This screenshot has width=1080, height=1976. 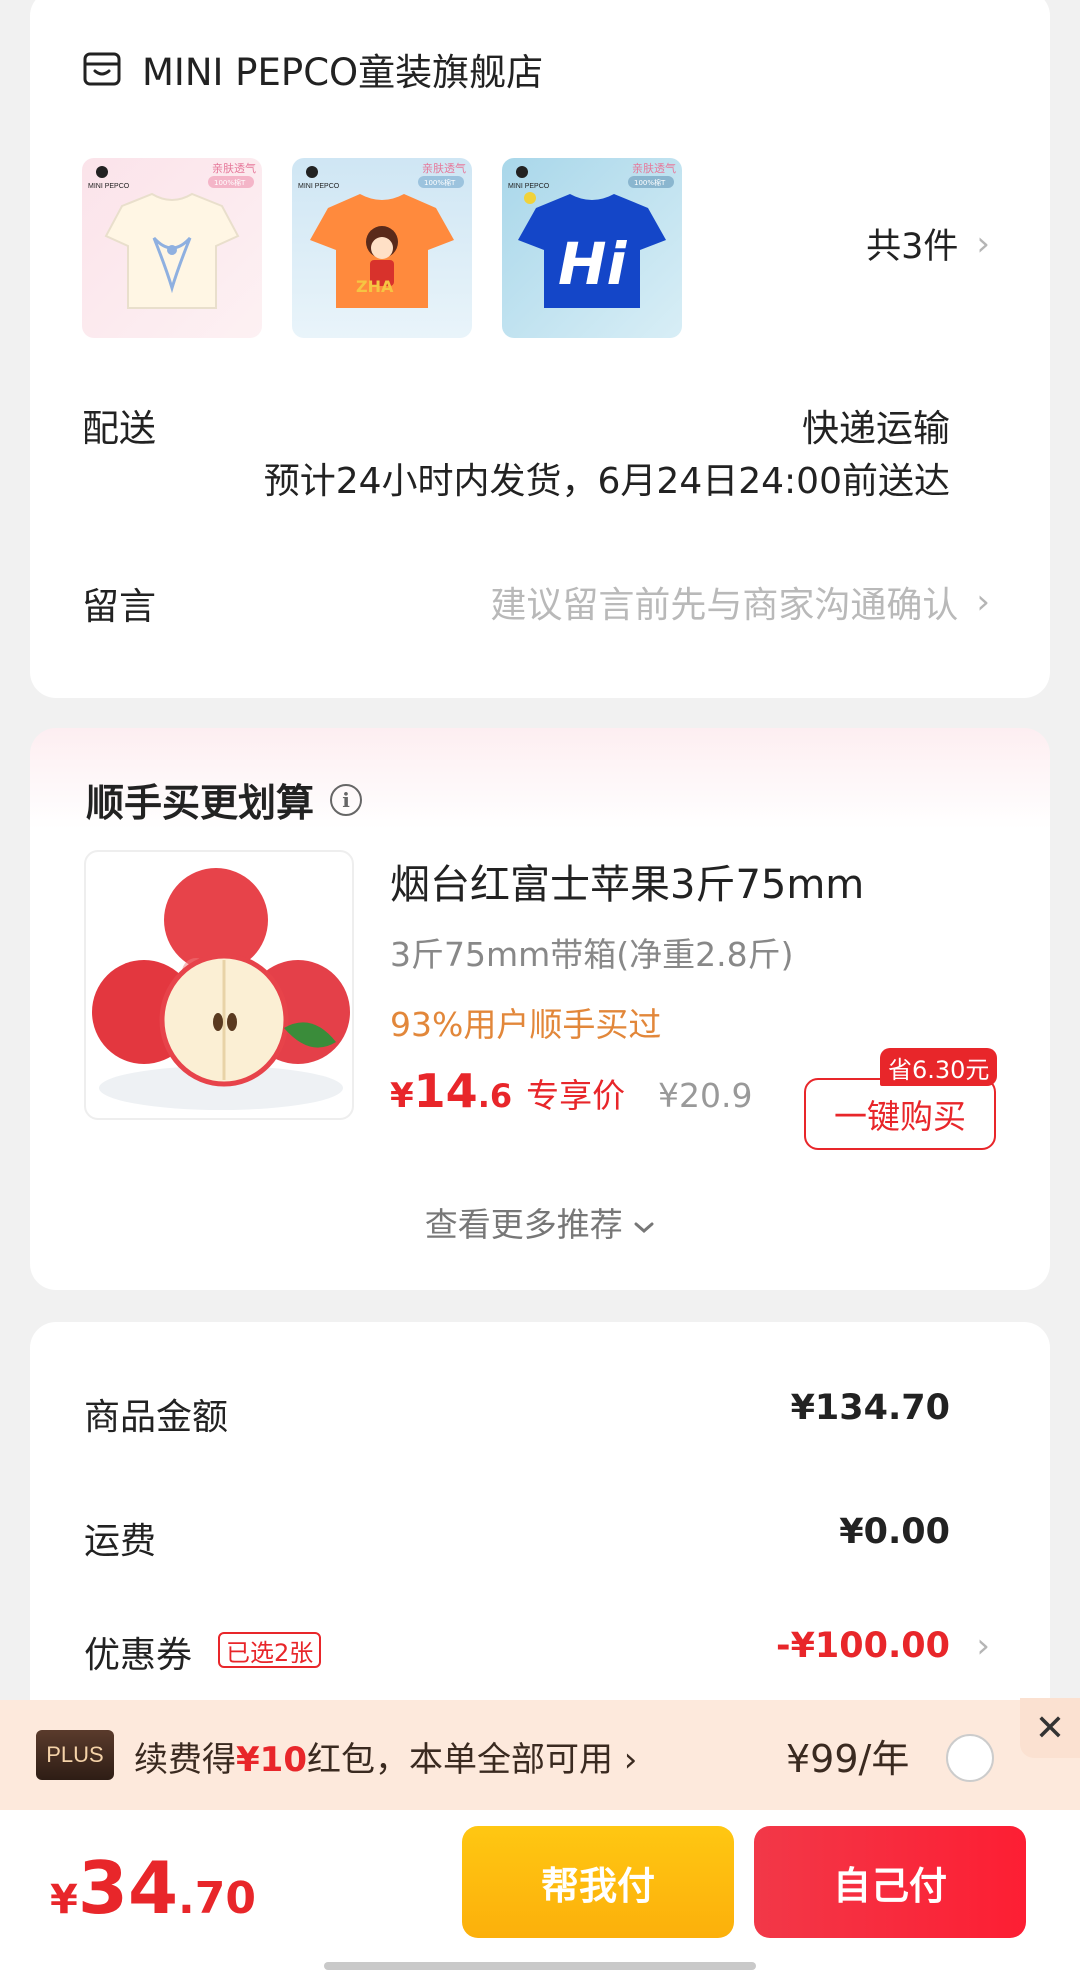 I want to click on original-price: ¥20.9, so click(x=705, y=1095).